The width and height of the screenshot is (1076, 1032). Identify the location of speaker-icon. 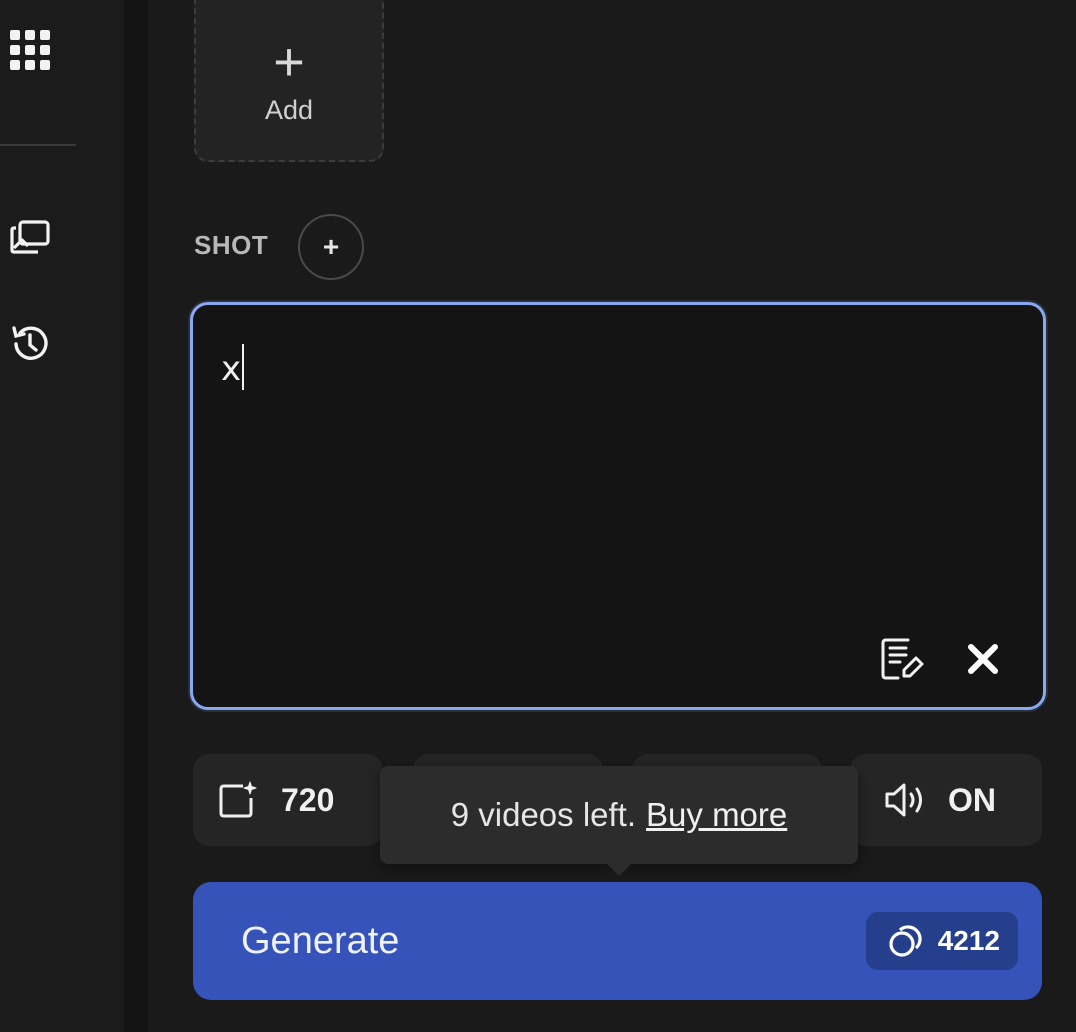
(906, 800).